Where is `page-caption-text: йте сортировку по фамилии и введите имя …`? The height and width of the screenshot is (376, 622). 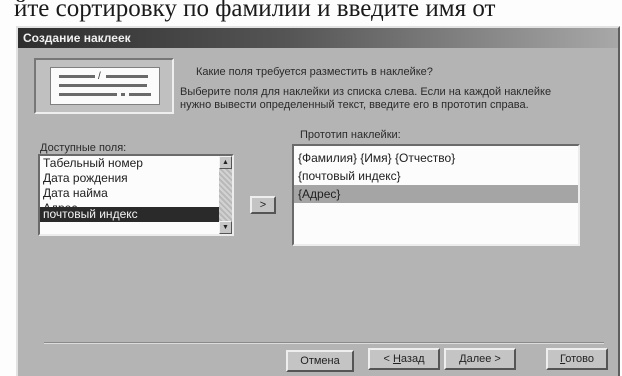
page-caption-text: йте сортировку по фамилии и введите имя … is located at coordinates (255, 11).